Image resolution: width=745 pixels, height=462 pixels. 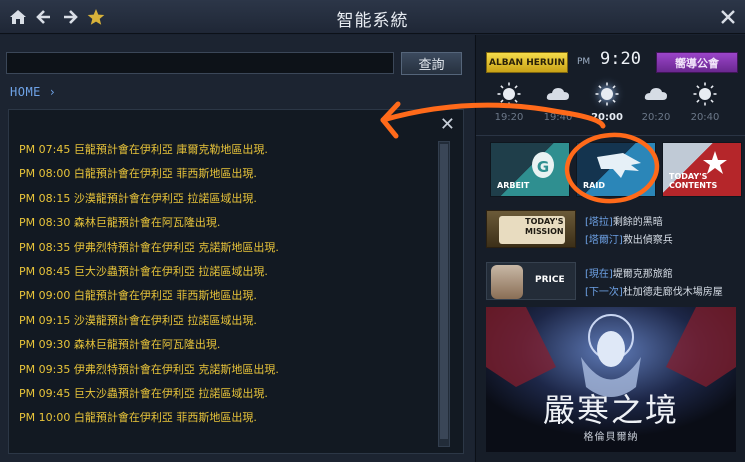 I want to click on mission-line-1-tag: [塔拉], so click(x=599, y=222).